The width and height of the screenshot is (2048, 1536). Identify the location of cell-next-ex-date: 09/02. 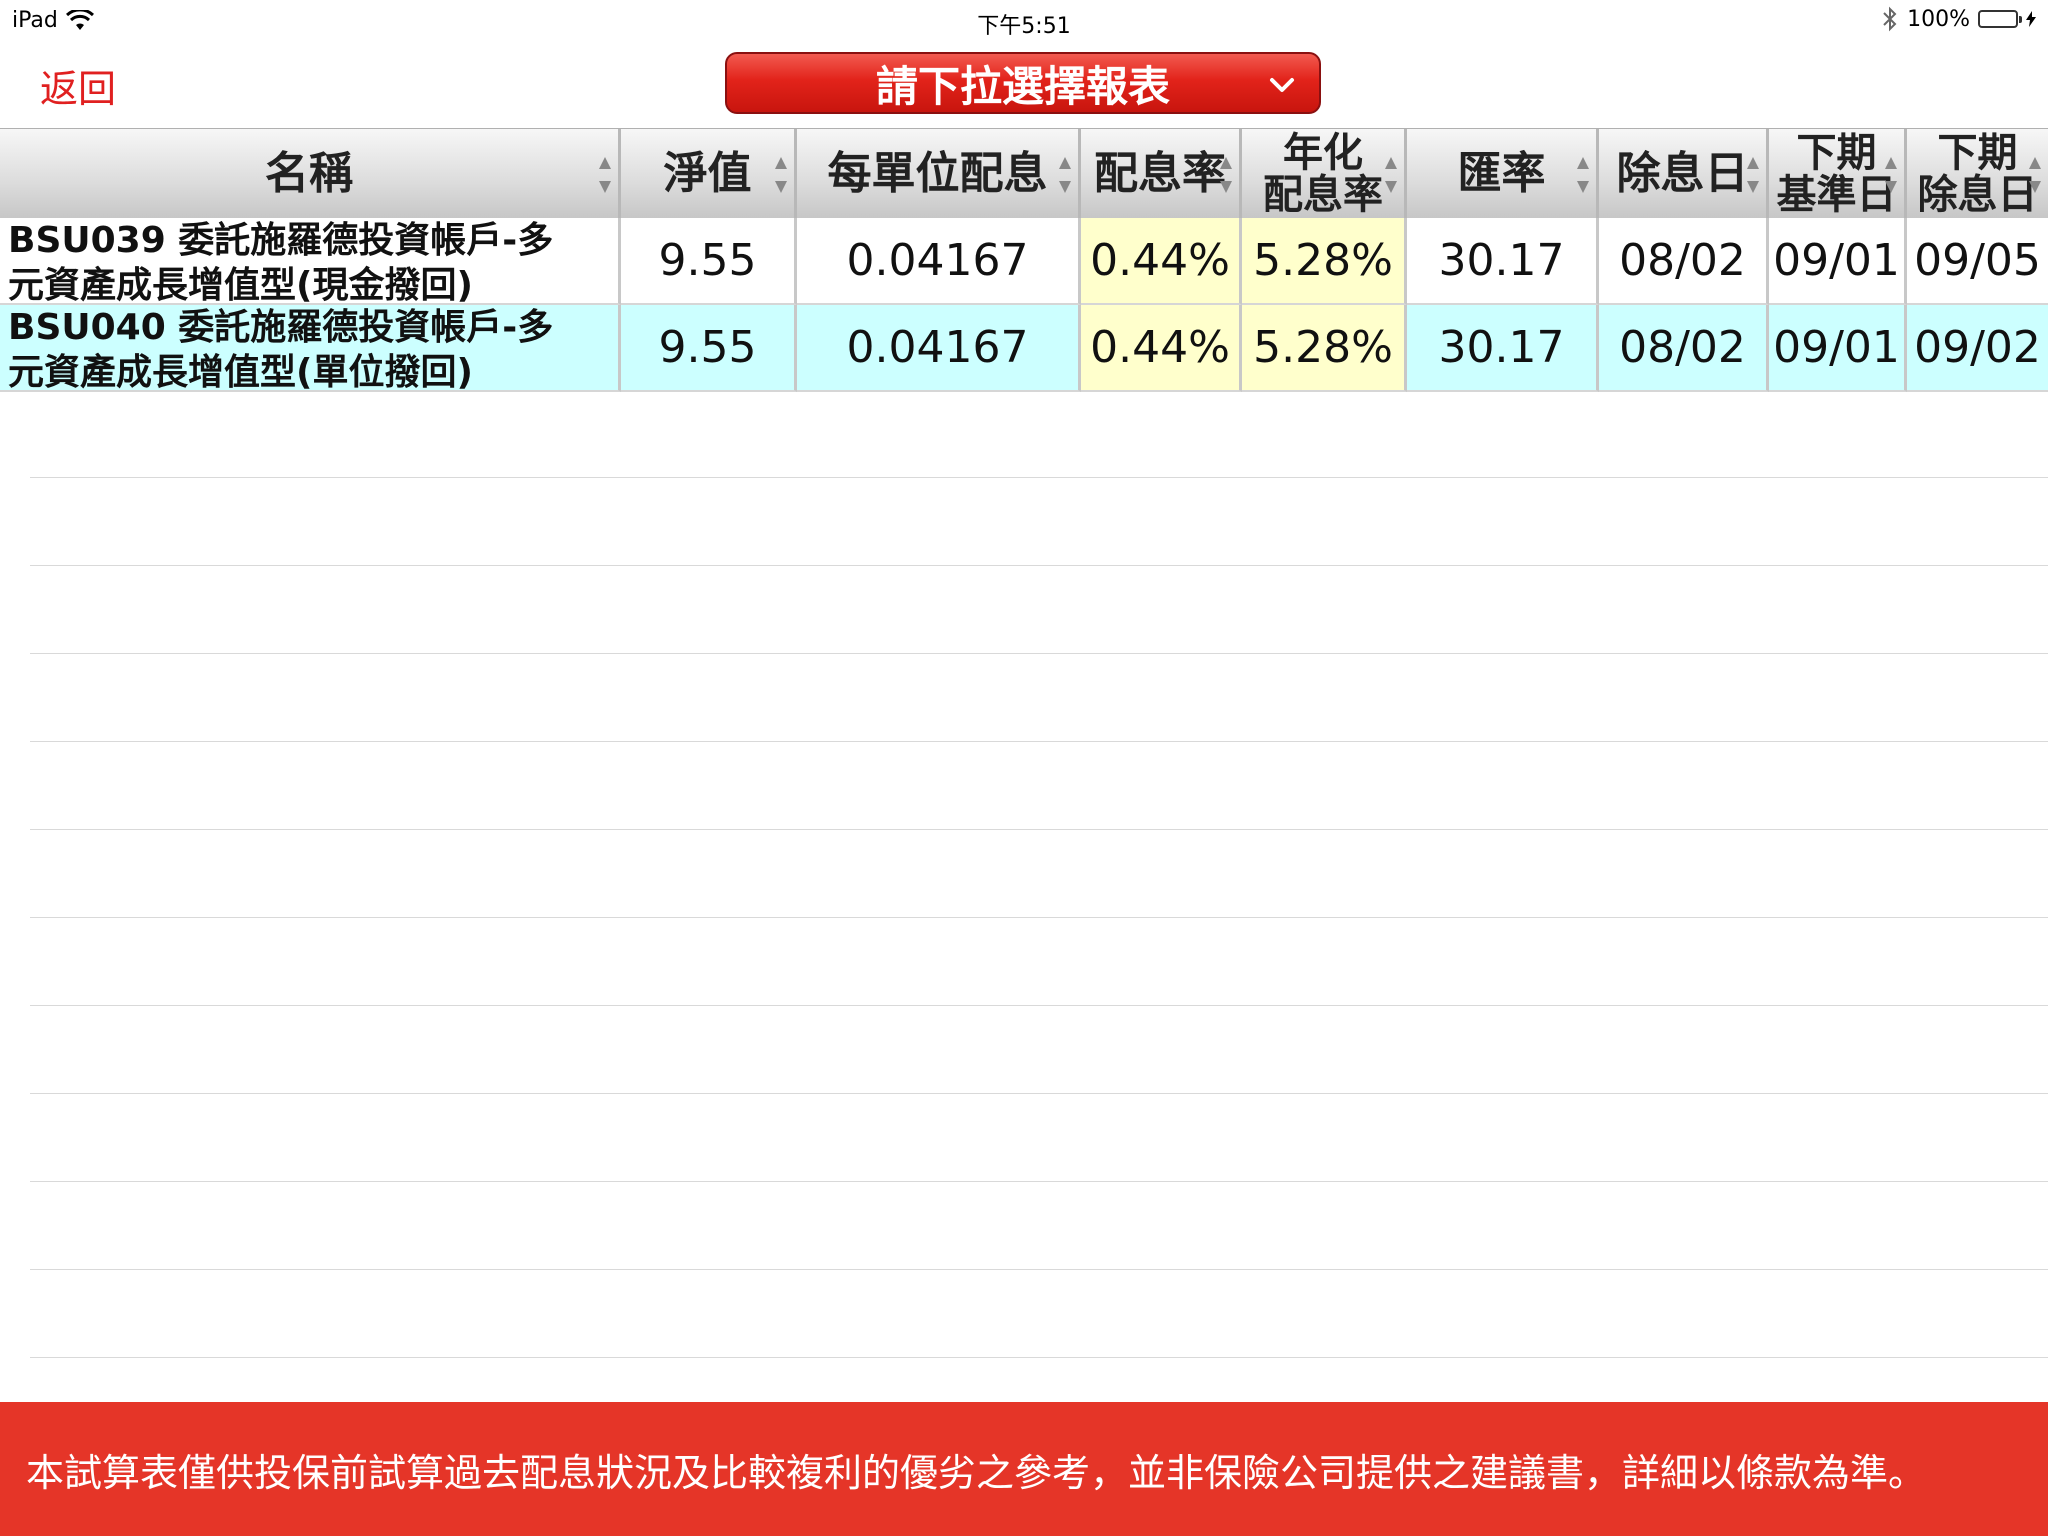
(1977, 348).